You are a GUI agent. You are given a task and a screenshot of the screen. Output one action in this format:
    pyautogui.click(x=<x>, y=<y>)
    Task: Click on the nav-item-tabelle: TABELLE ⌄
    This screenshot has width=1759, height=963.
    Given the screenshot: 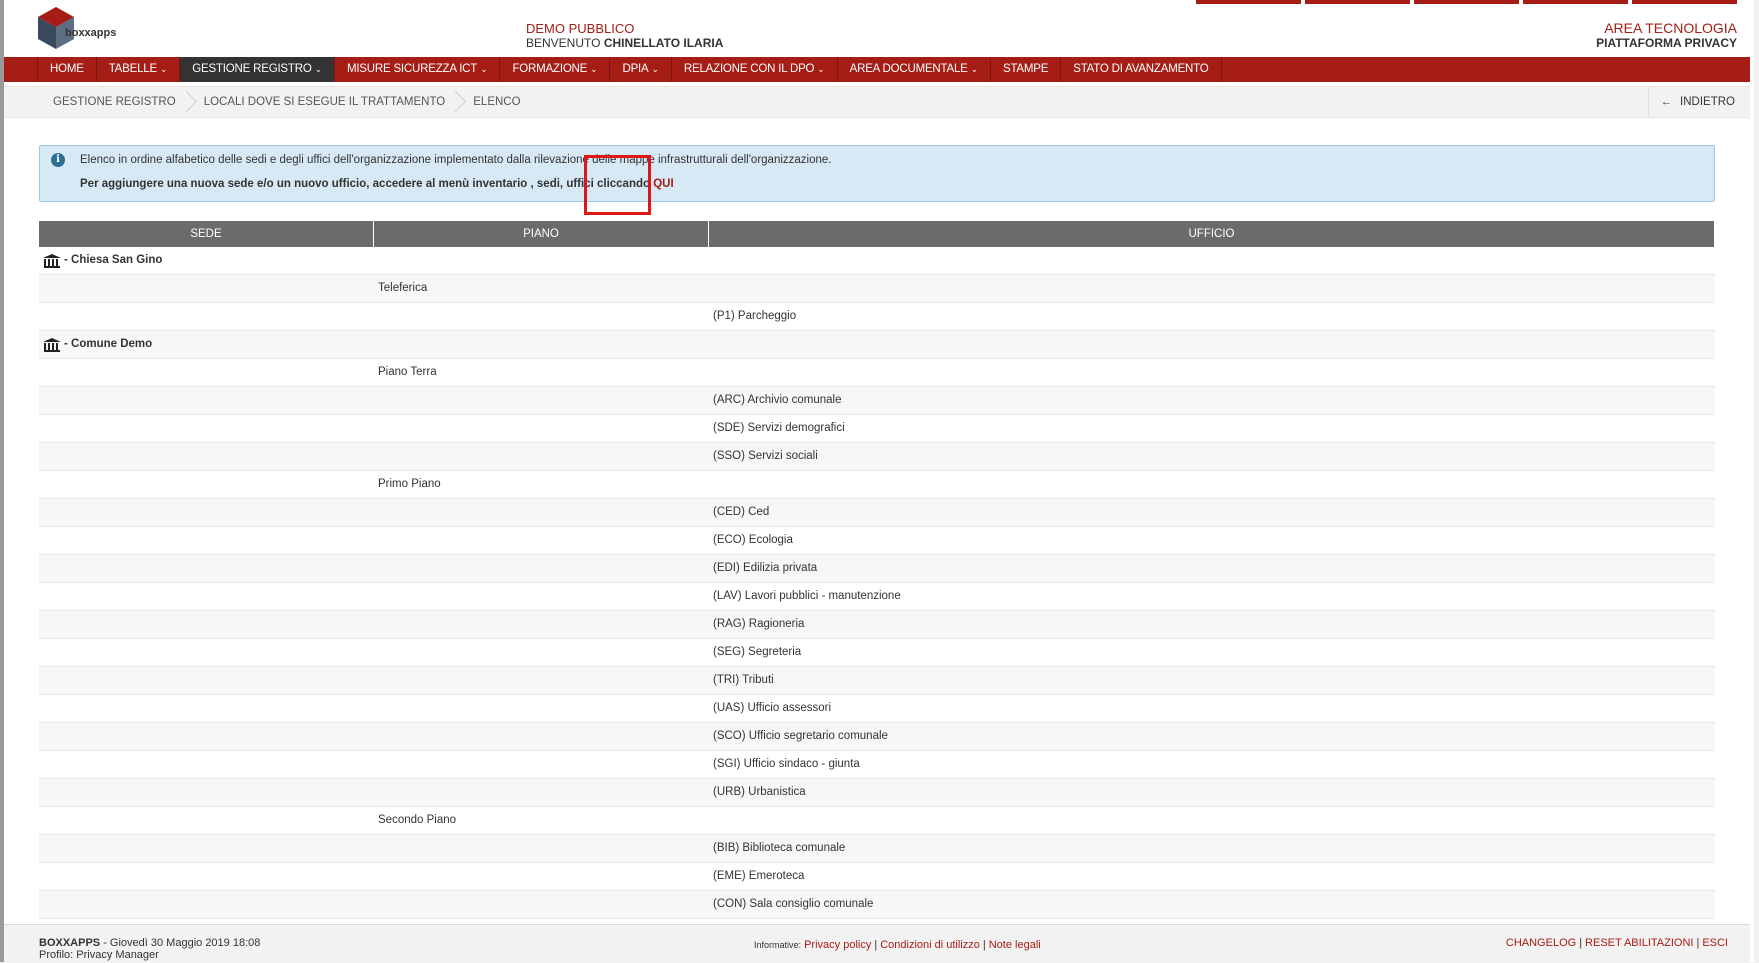 What is the action you would take?
    pyautogui.click(x=139, y=69)
    